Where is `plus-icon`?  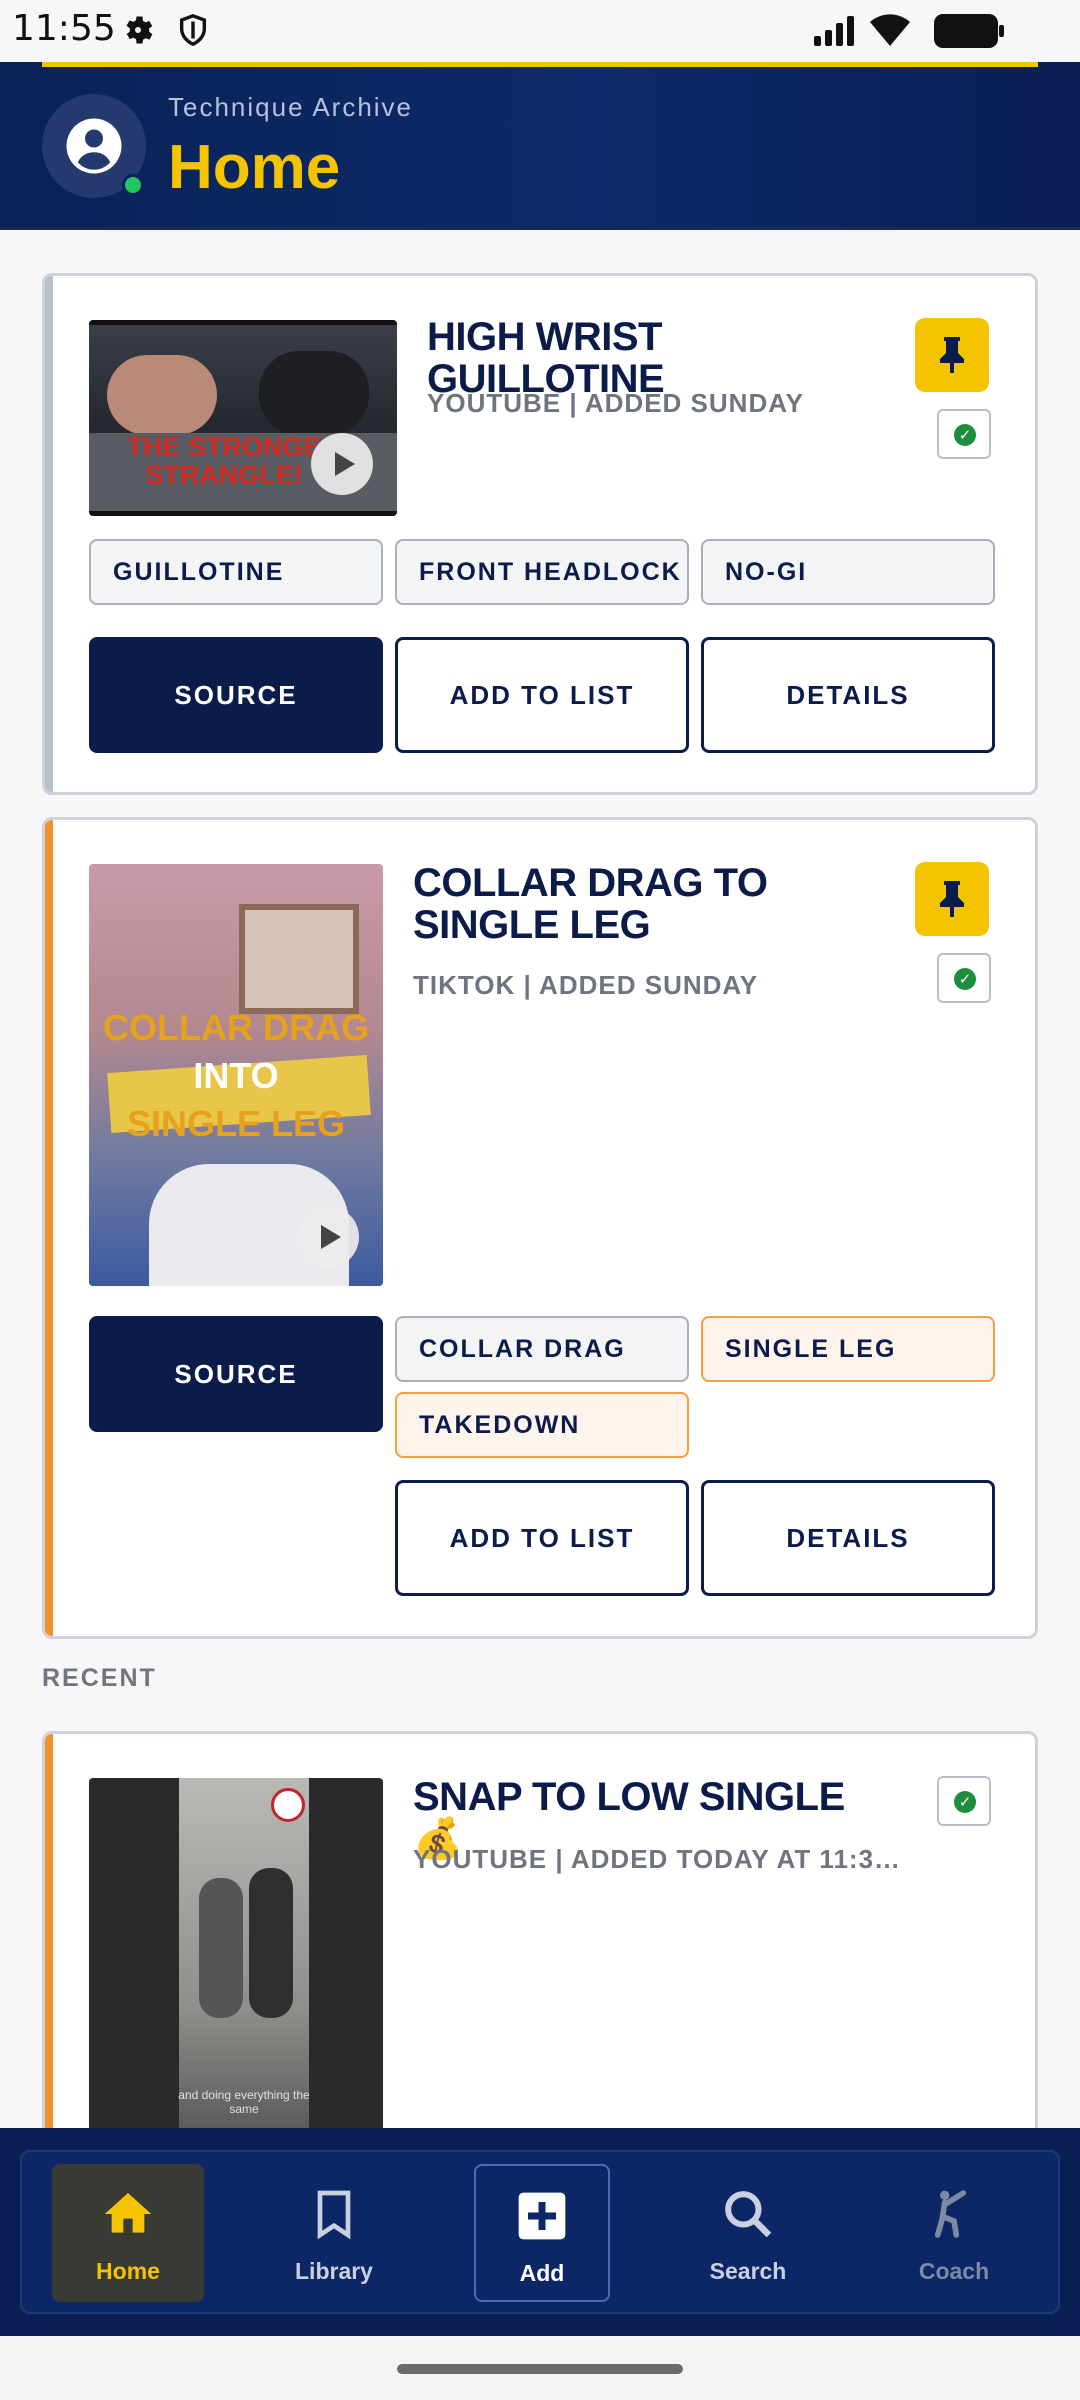
plus-icon is located at coordinates (542, 2216).